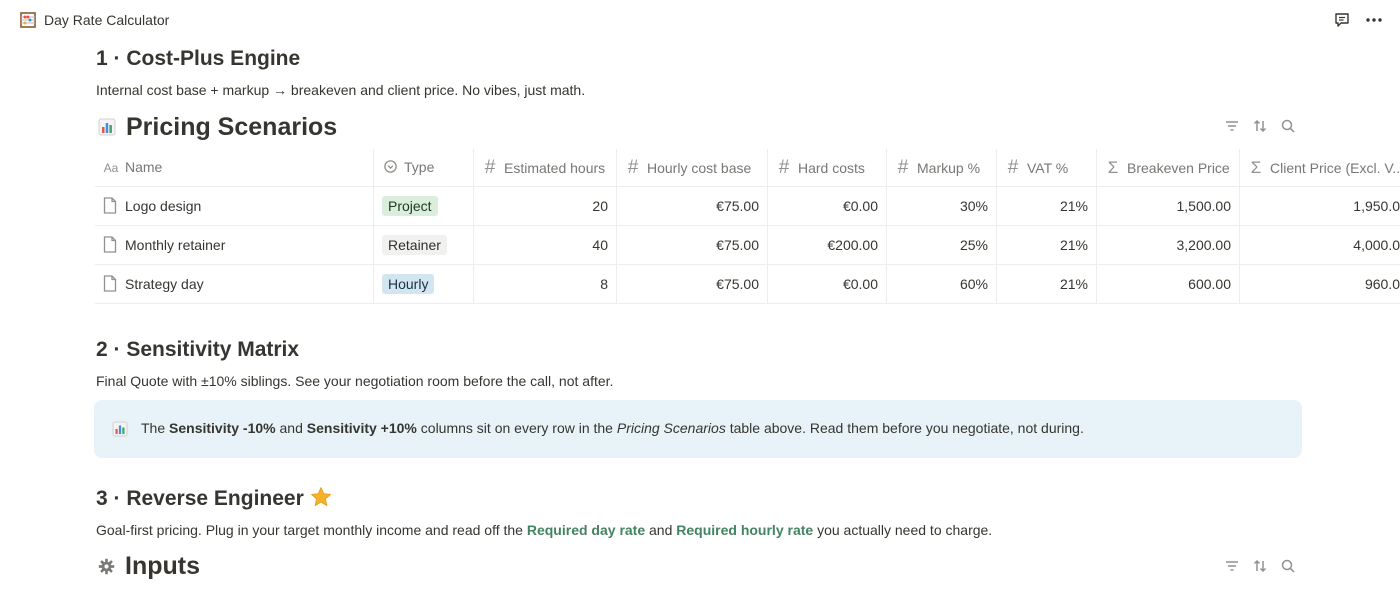 The width and height of the screenshot is (1400, 600). I want to click on callout-bold-minus: Sensitivity -10%, so click(222, 428).